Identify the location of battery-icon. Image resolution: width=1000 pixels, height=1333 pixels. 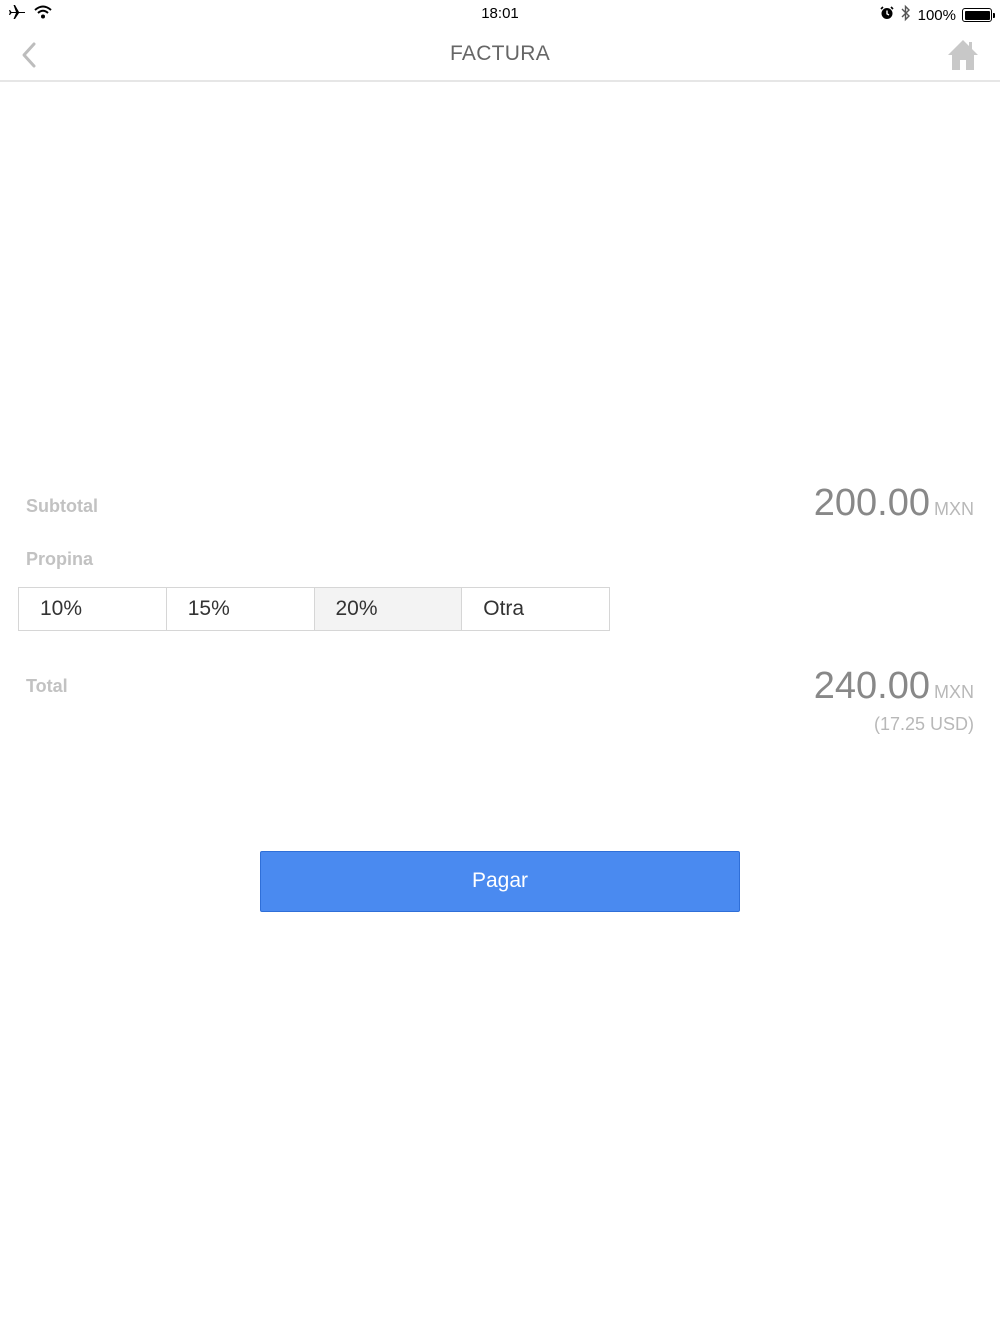
(978, 15).